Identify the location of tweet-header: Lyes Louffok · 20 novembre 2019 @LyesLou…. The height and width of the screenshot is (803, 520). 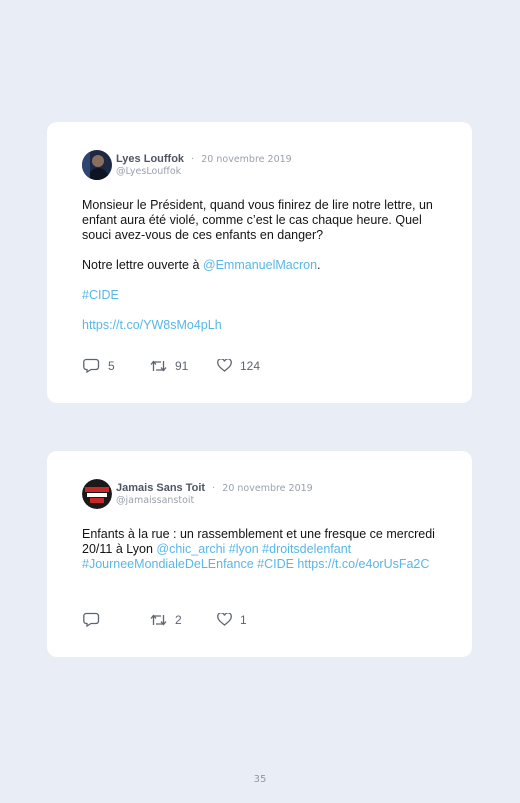
(259, 165).